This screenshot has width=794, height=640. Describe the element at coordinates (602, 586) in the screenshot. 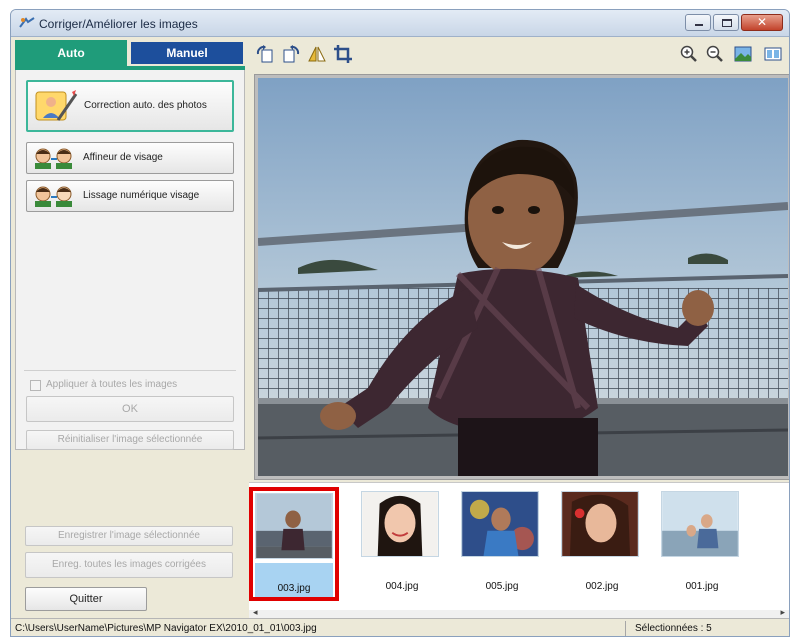

I see `thumbnail-caption: 002.jpg` at that location.